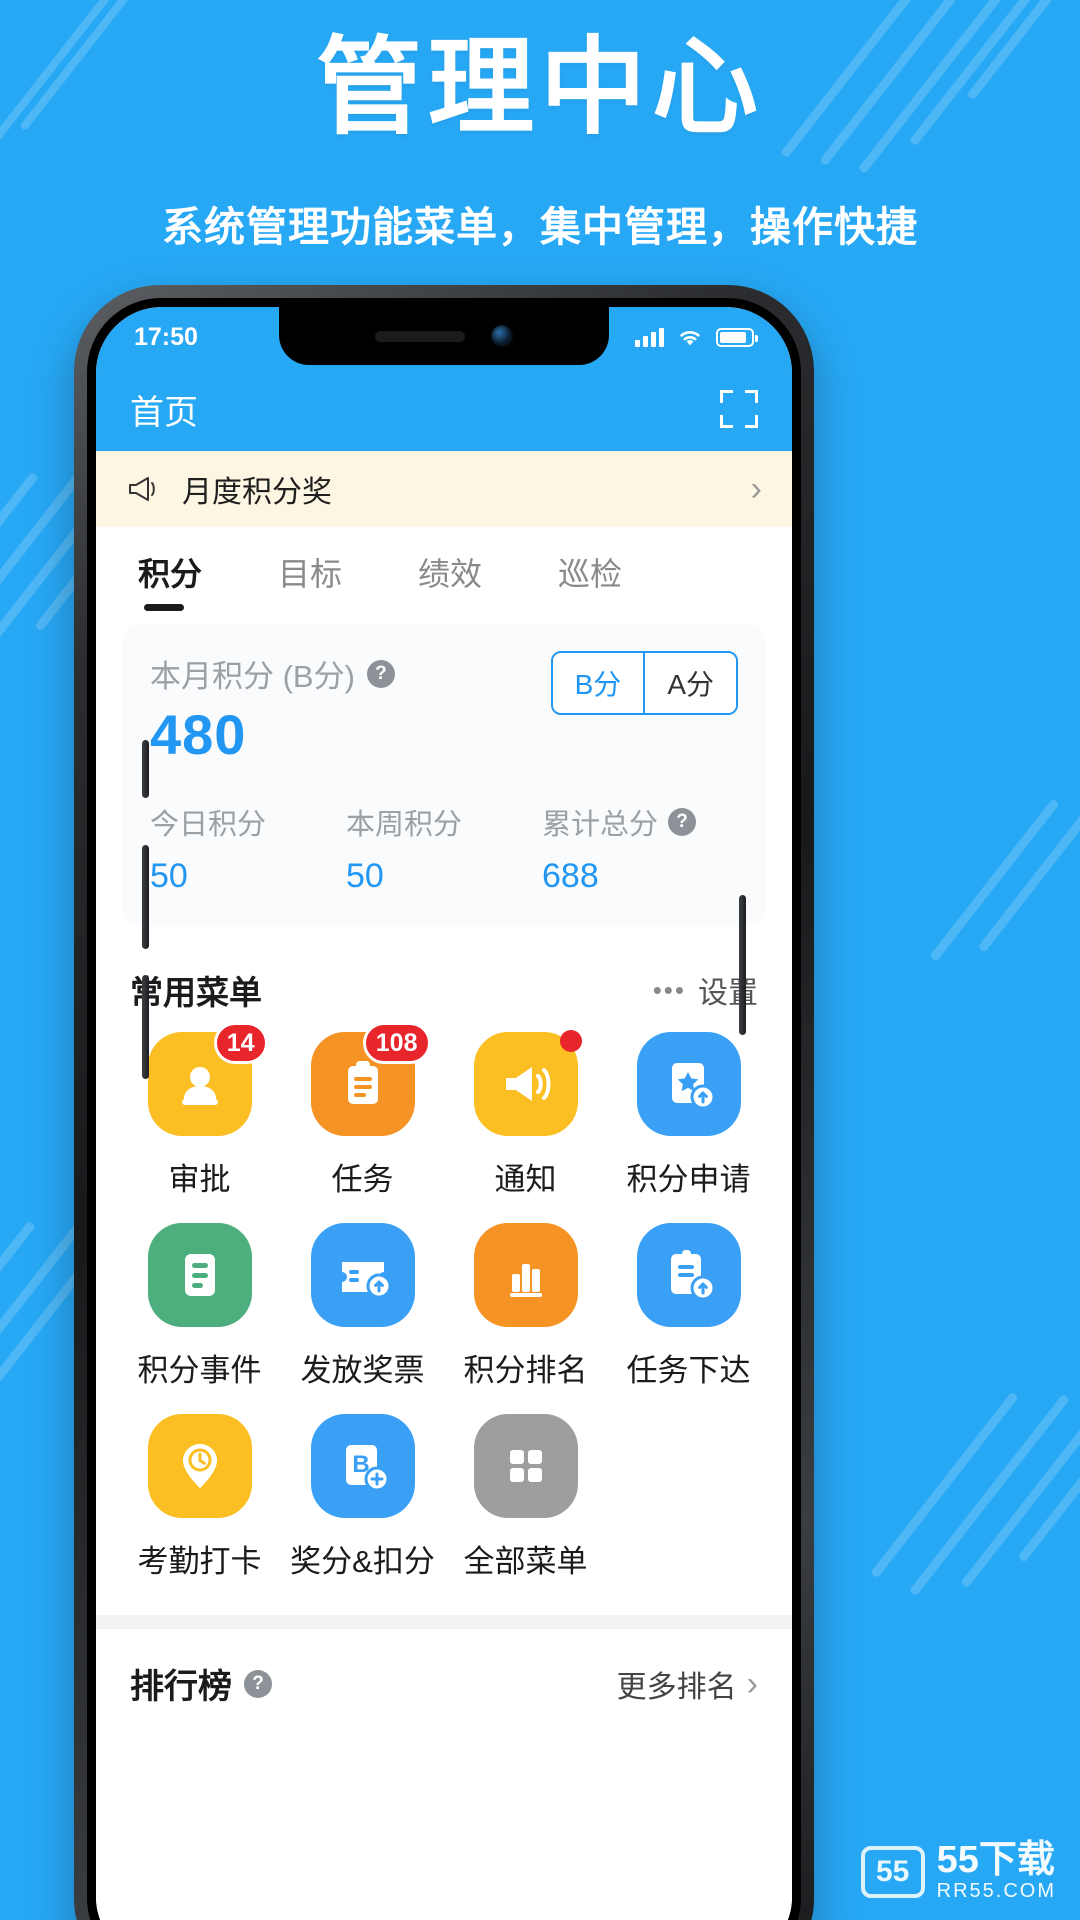 The width and height of the screenshot is (1080, 1920). I want to click on task-assign-icon, so click(688, 1275).